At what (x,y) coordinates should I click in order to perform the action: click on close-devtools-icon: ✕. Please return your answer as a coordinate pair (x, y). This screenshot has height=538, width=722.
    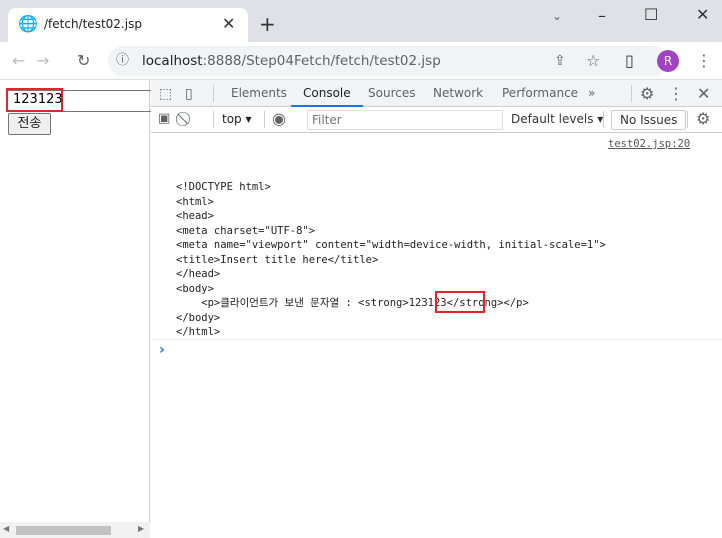
    Looking at the image, I should click on (703, 94).